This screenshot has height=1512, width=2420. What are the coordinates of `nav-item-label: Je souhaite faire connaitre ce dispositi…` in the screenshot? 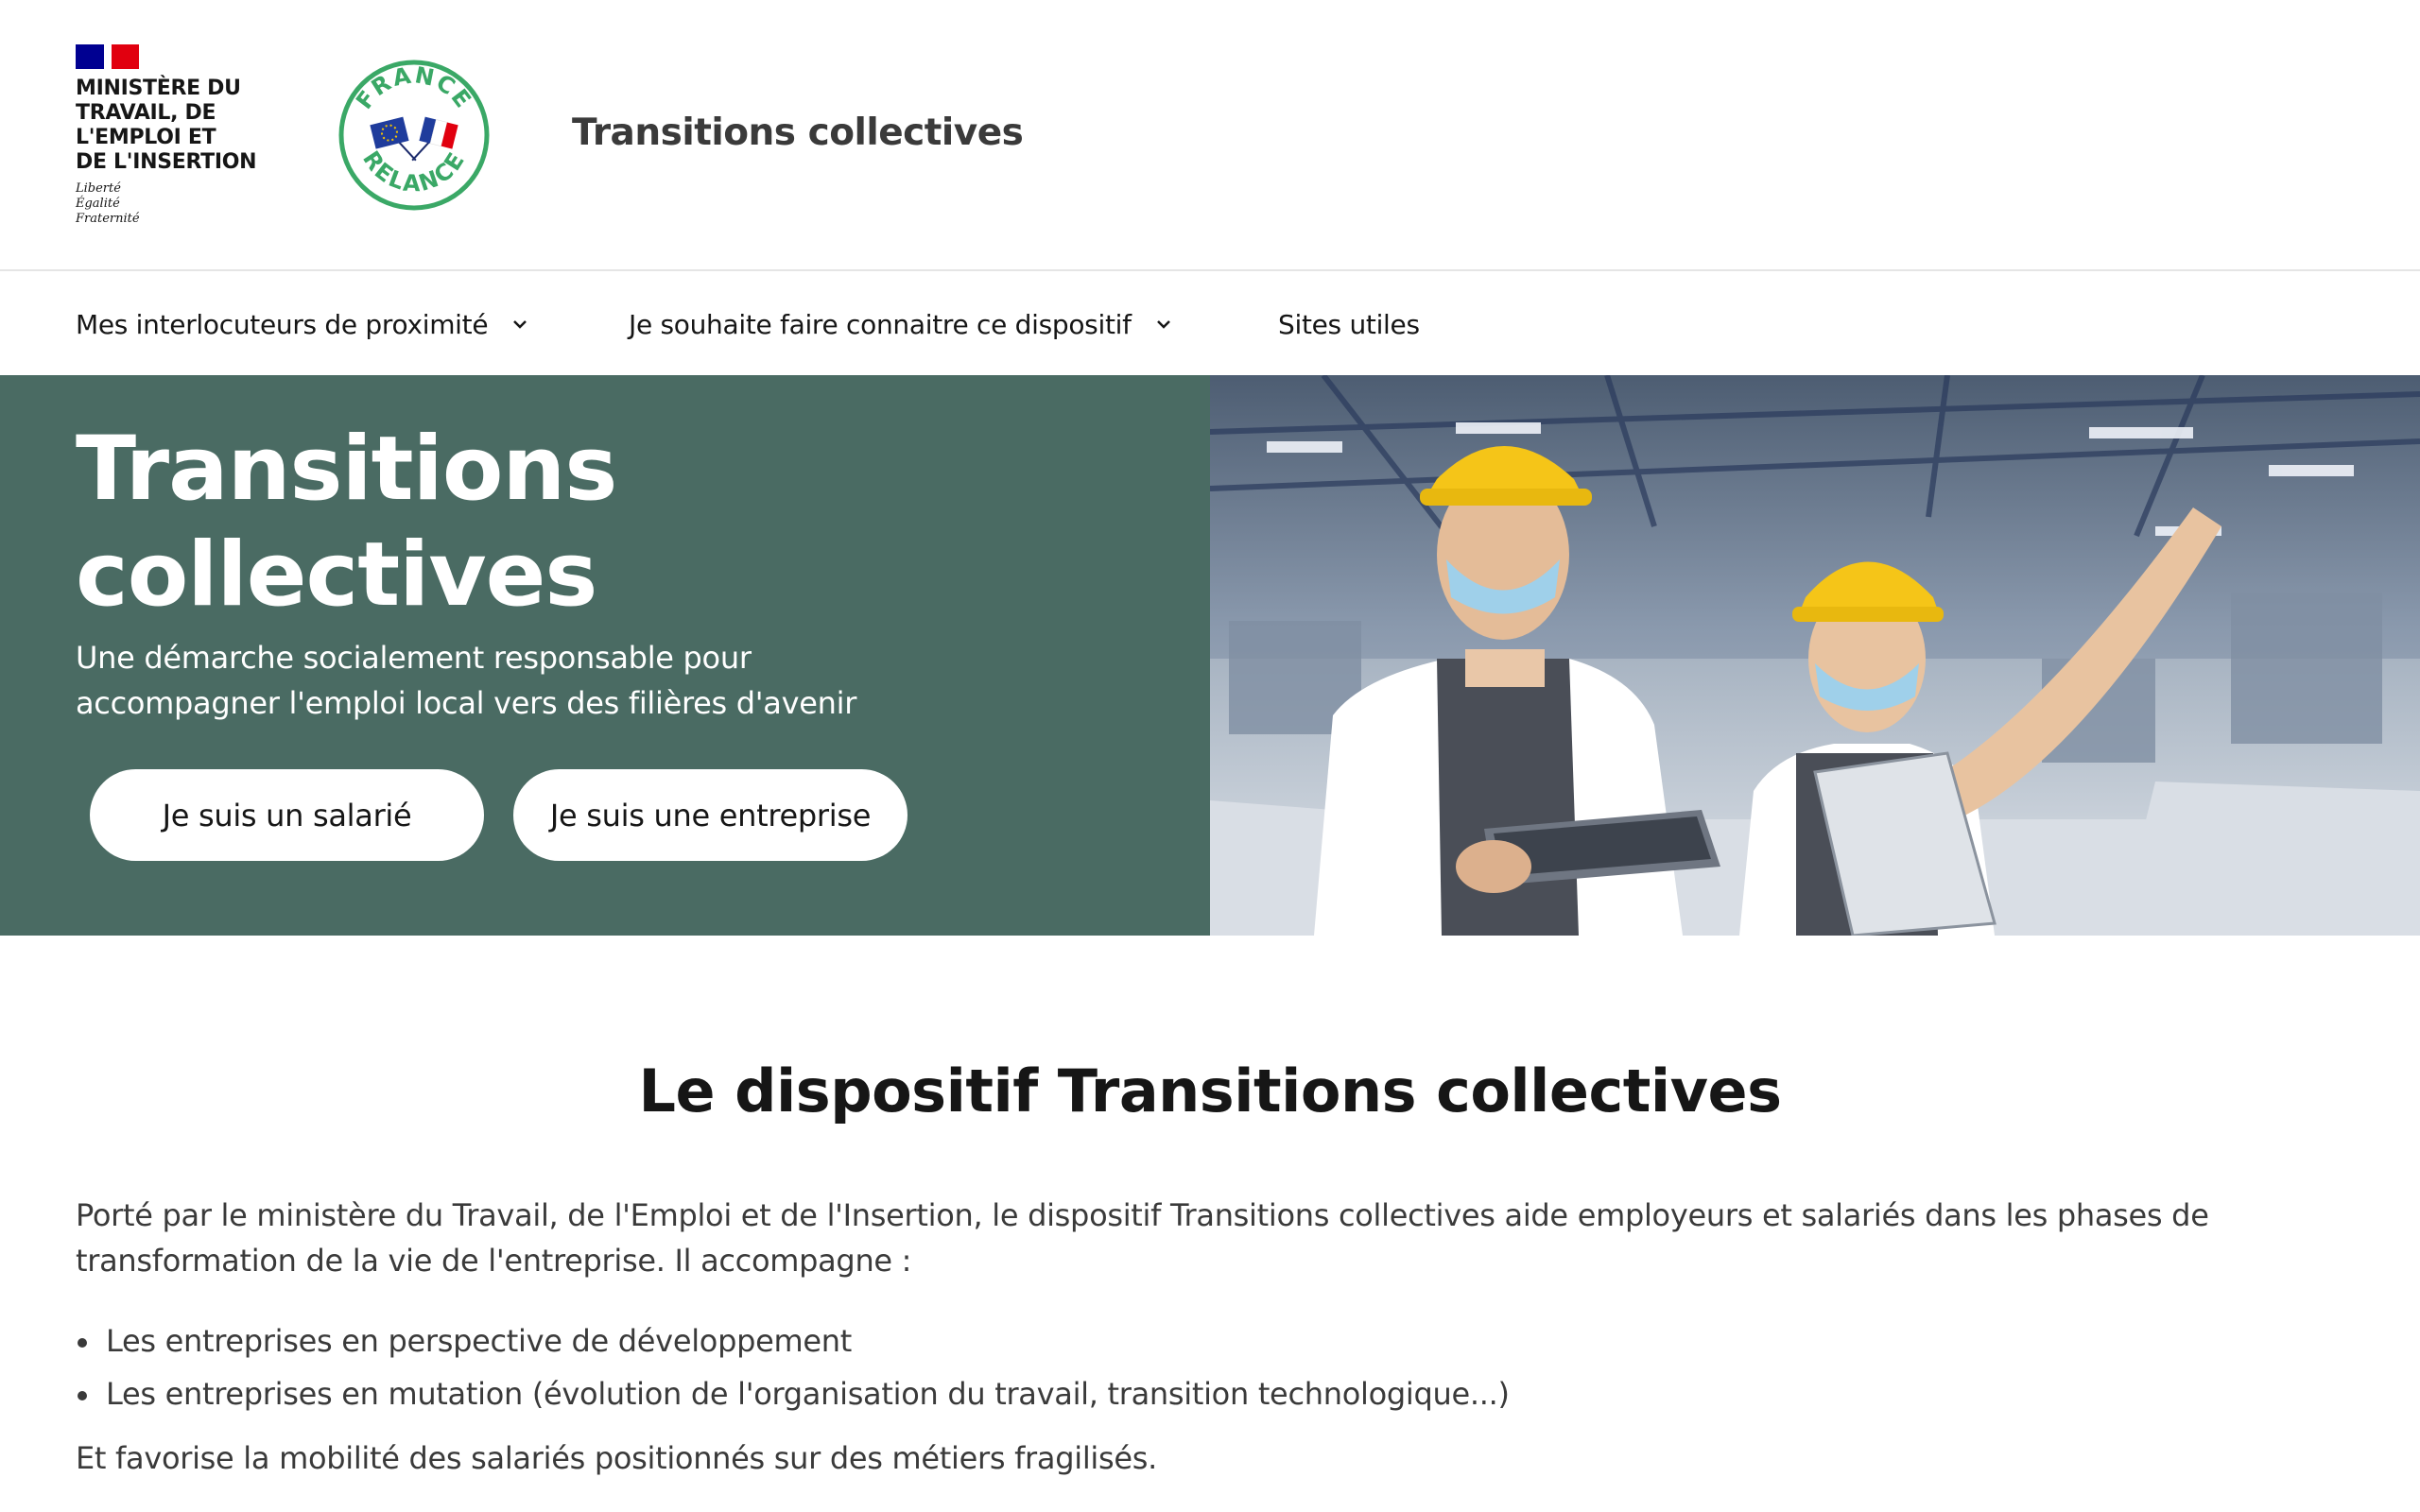 It's located at (881, 324).